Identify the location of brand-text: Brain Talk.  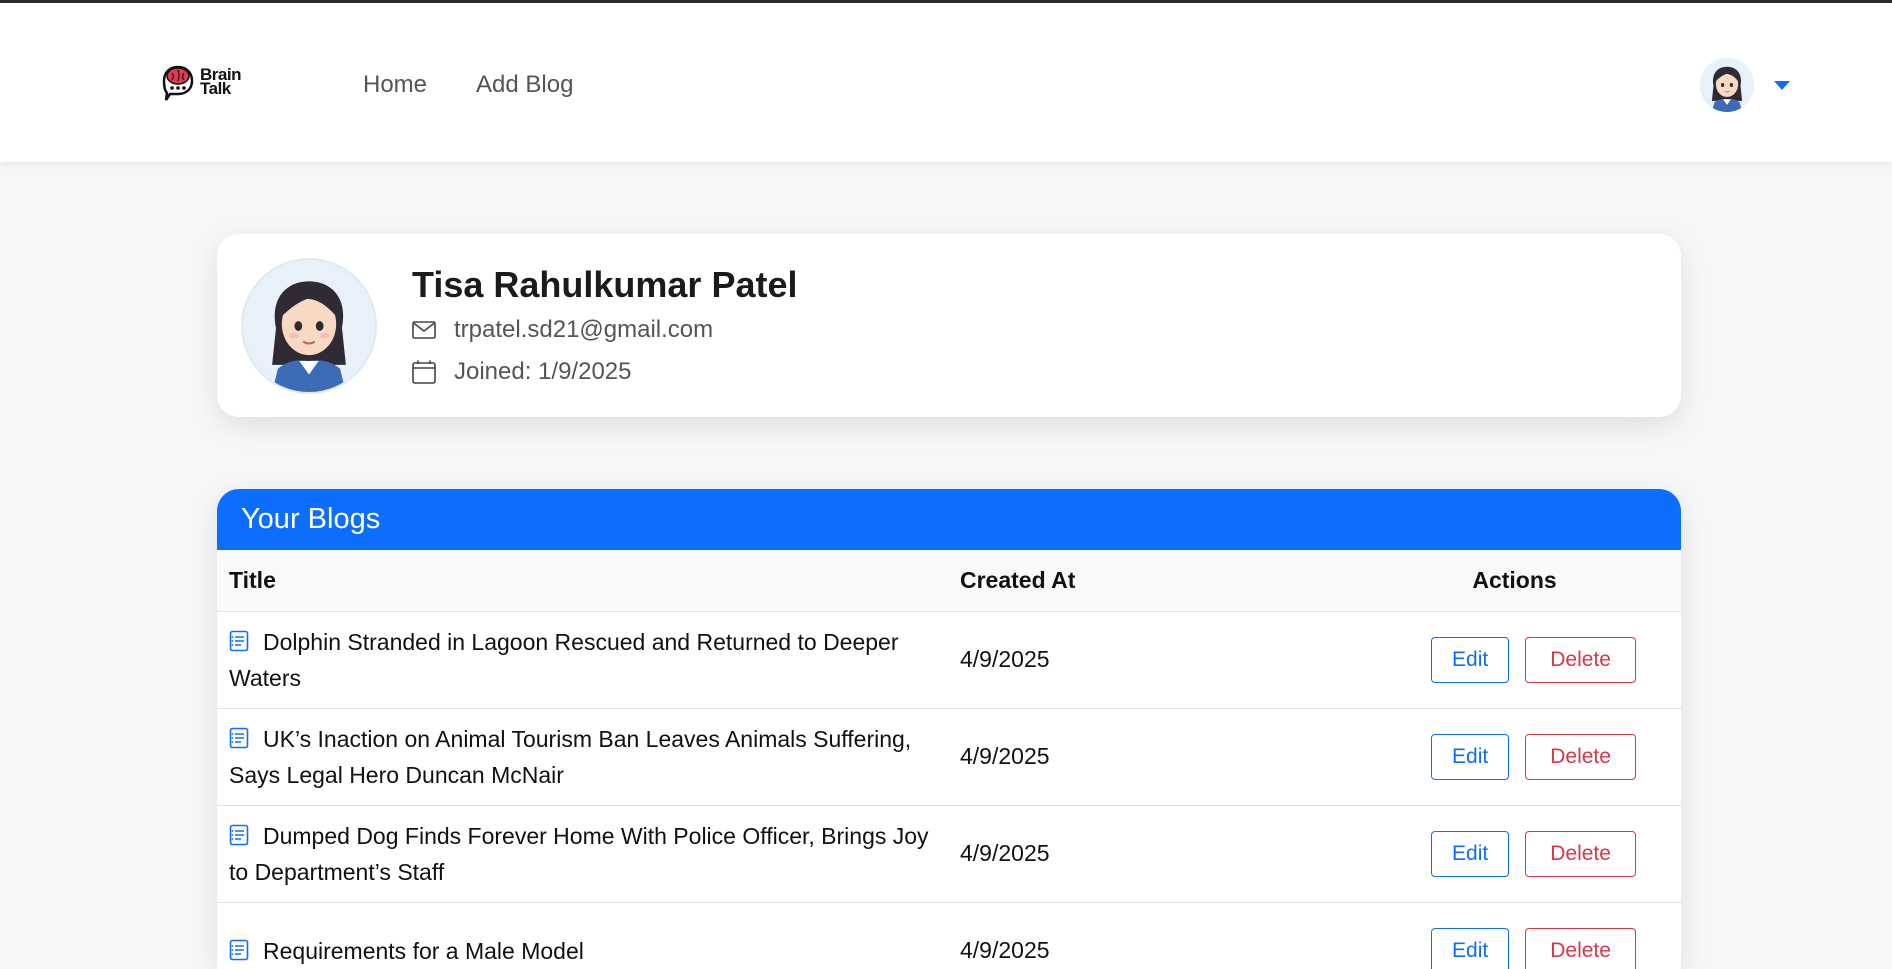
(220, 82).